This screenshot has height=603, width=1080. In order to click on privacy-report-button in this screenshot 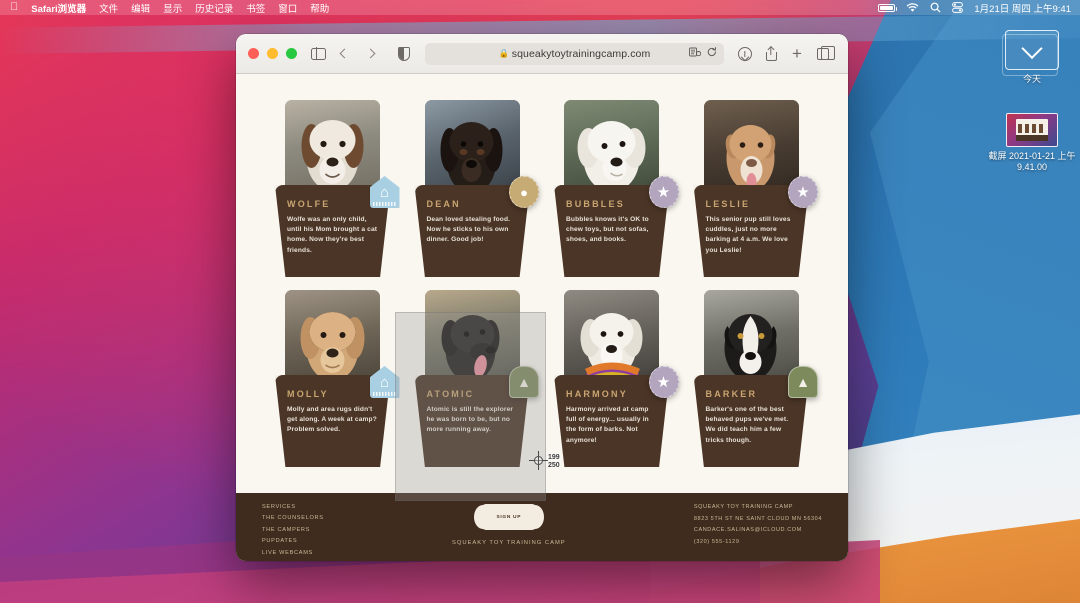, I will do `click(404, 54)`.